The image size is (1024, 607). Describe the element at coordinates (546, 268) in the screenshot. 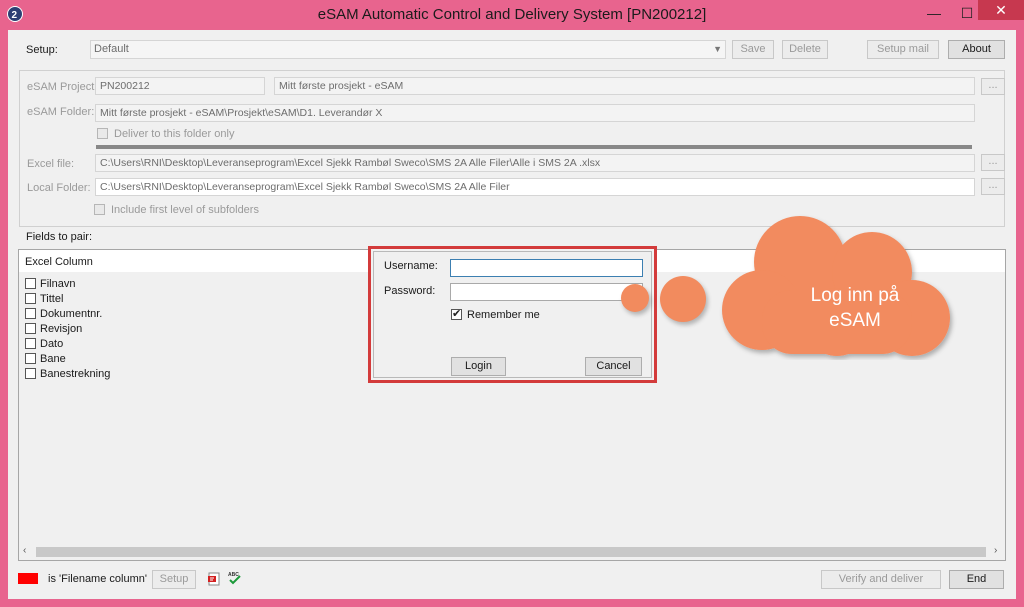

I see `username-input` at that location.